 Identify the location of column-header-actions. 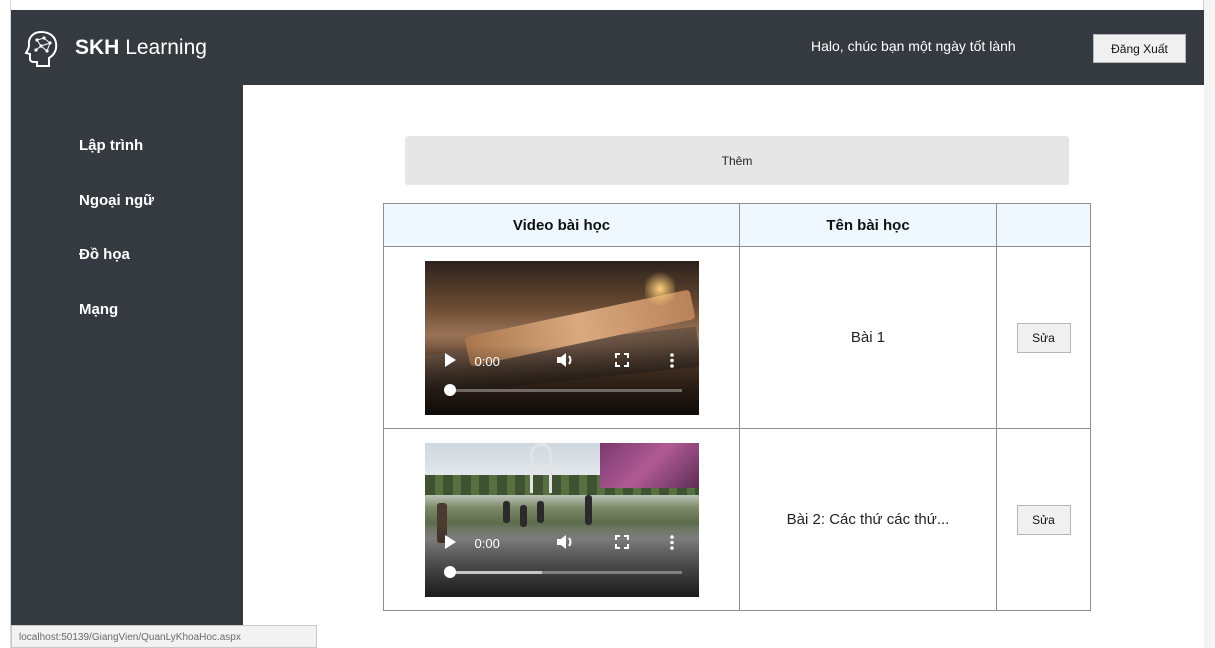
(1043, 225).